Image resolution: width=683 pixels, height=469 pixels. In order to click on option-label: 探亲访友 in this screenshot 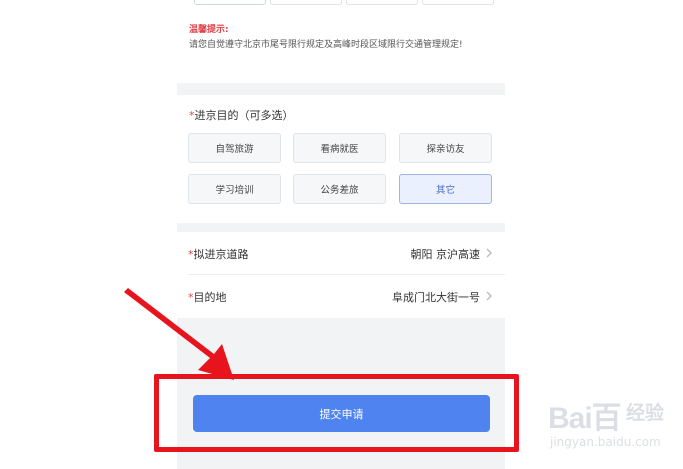, I will do `click(445, 149)`.